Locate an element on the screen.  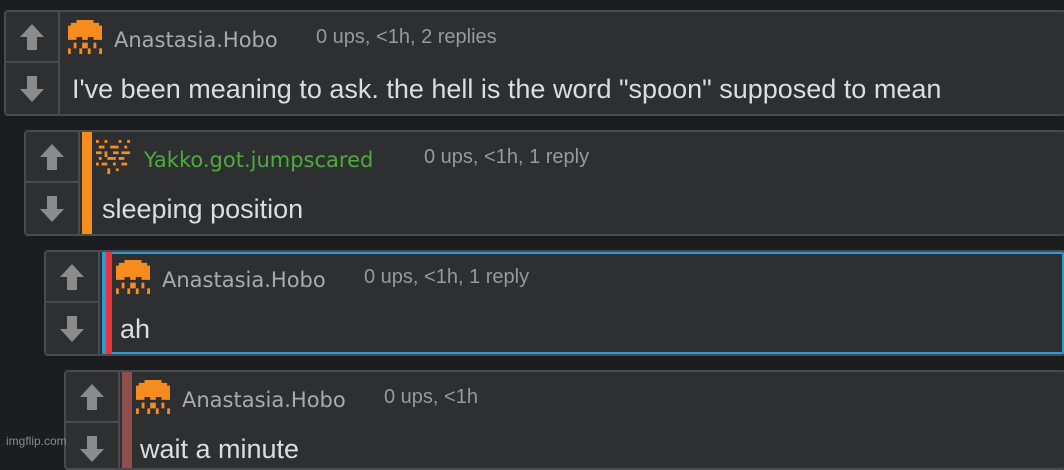
comment-text: sleeping position is located at coordinates (203, 209).